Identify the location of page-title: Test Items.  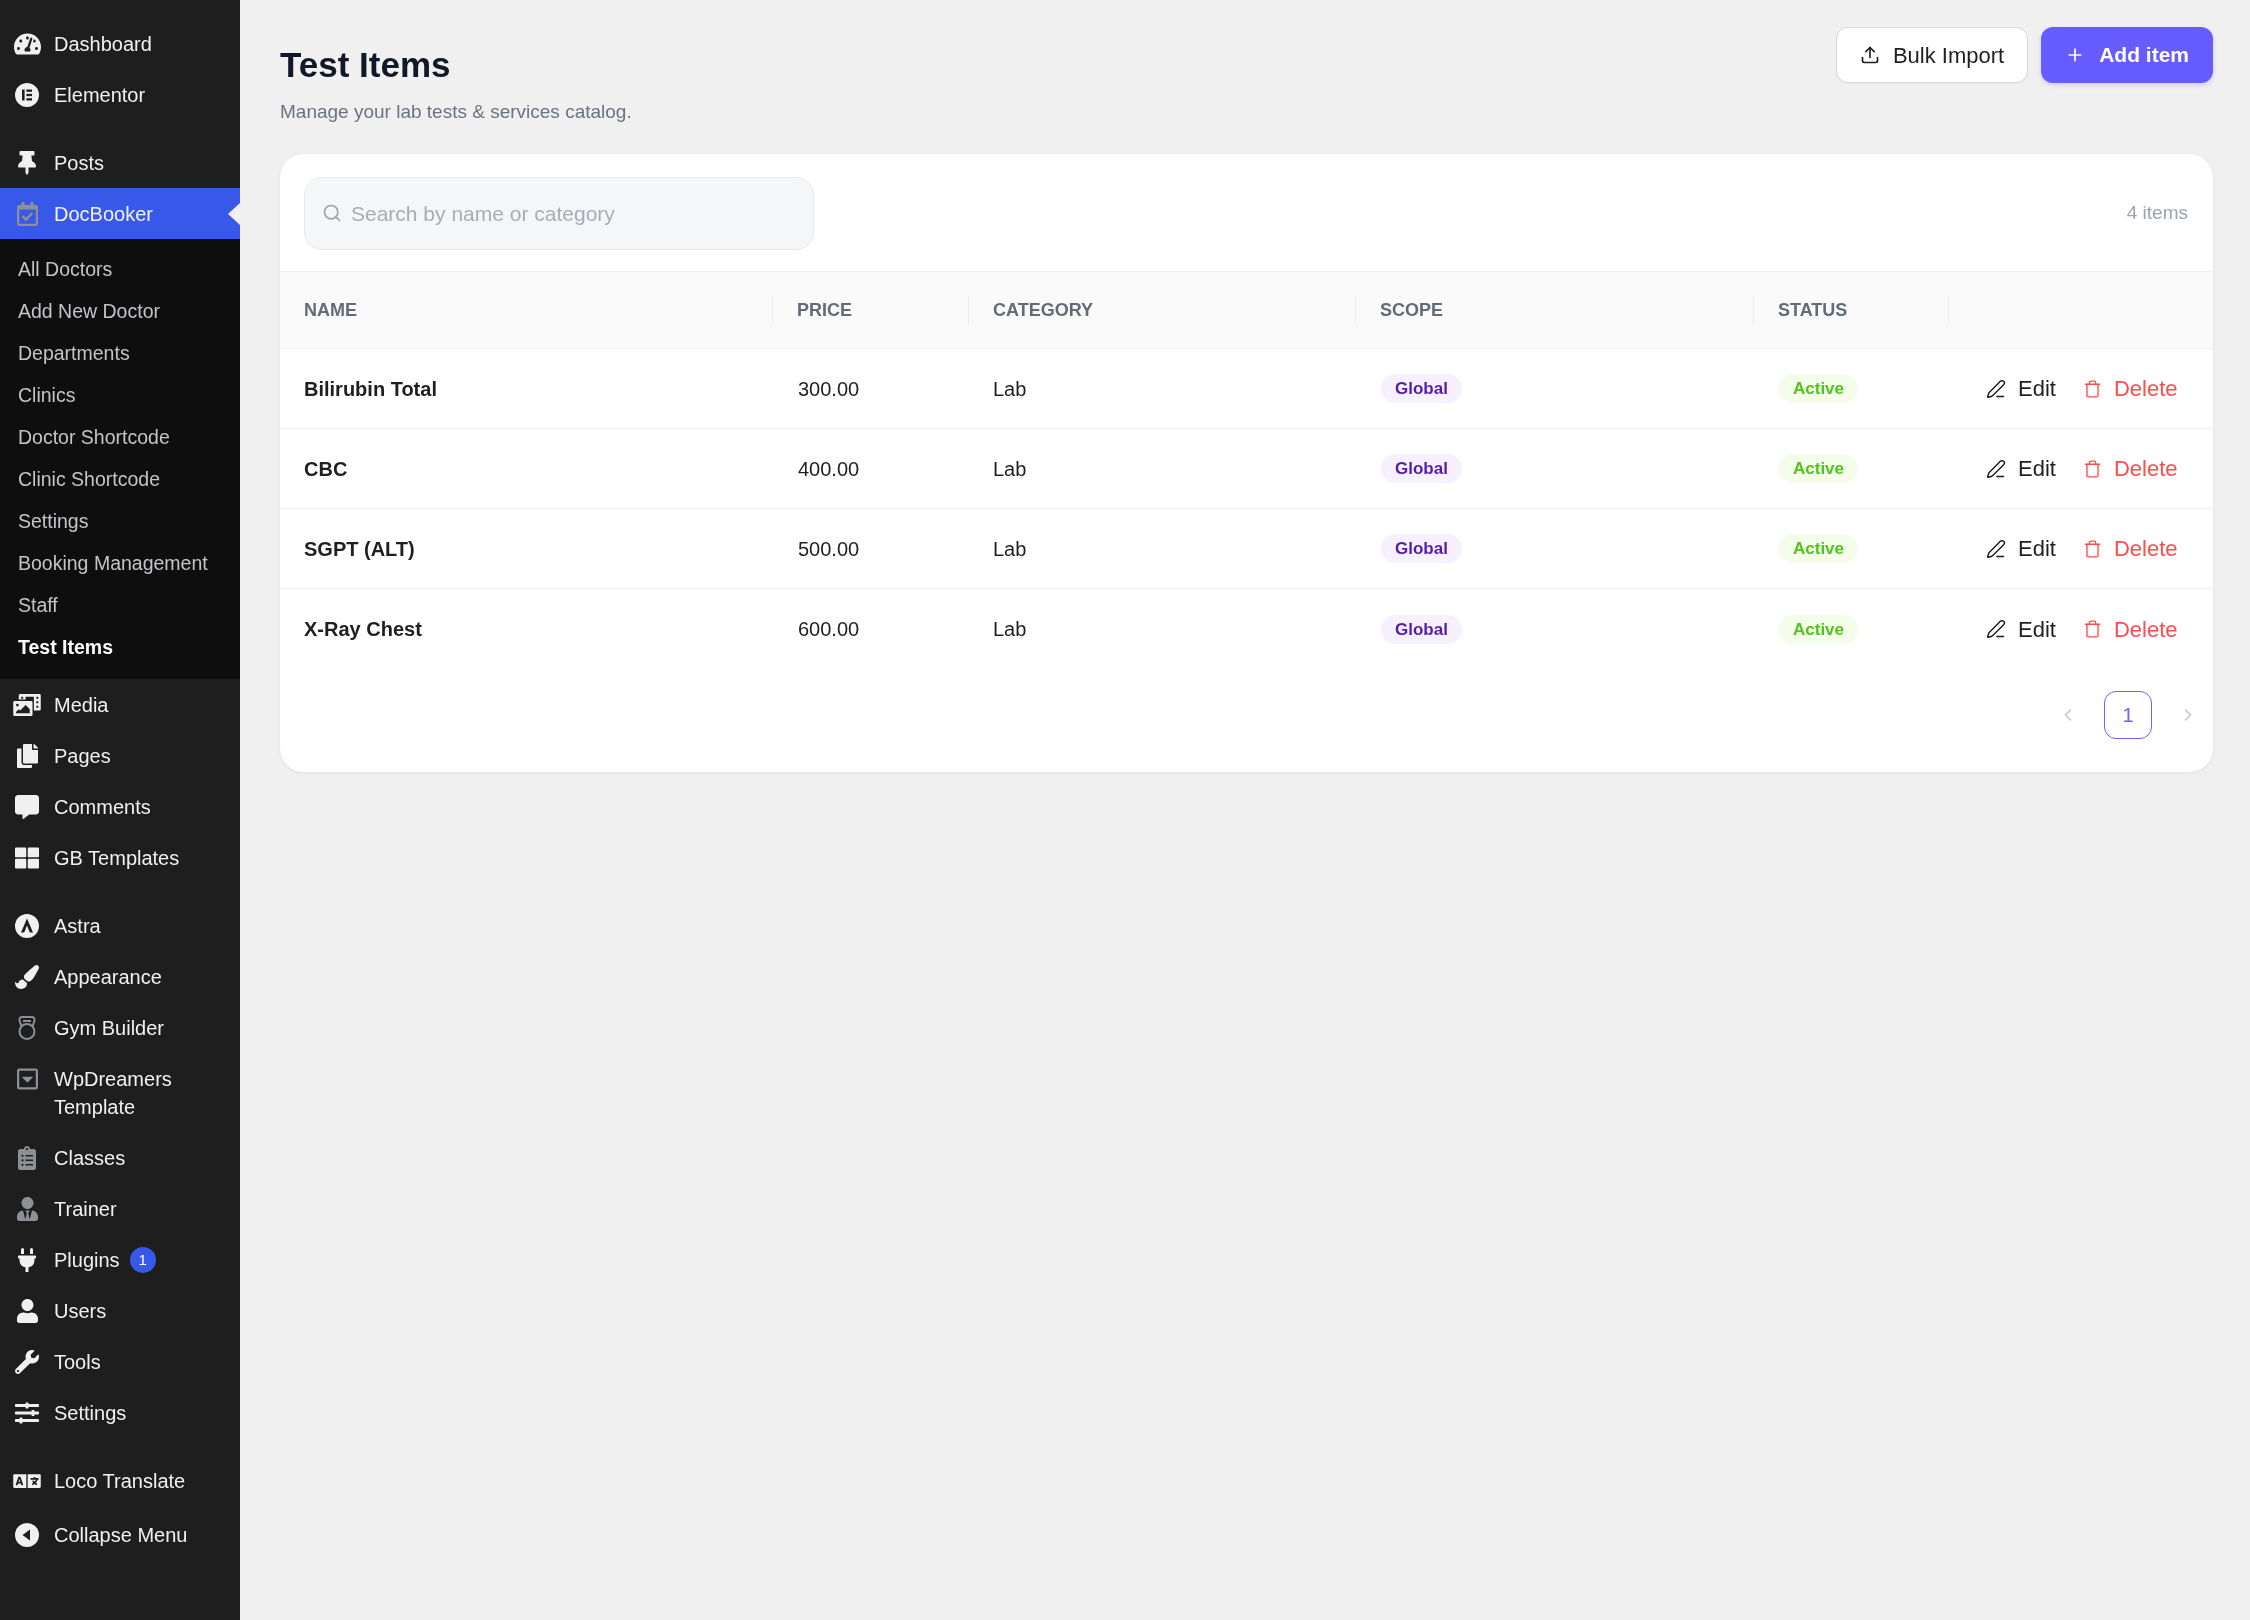
(366, 65).